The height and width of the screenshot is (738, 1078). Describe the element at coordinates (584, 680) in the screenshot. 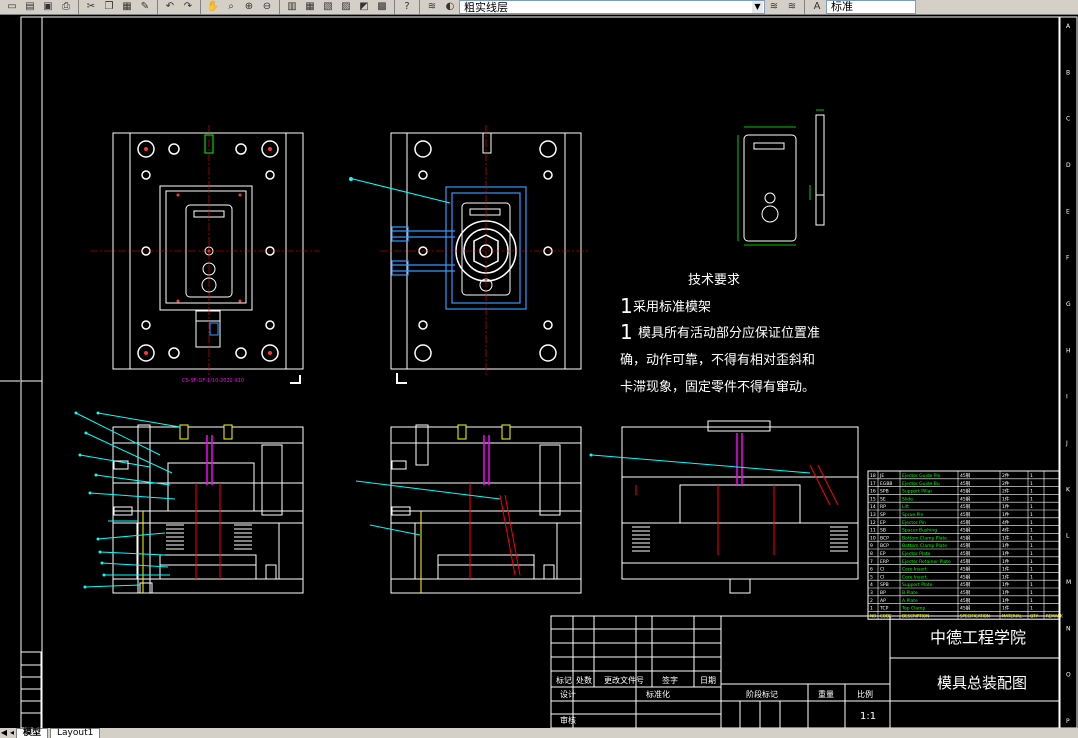

I see `tb-count: 处数` at that location.